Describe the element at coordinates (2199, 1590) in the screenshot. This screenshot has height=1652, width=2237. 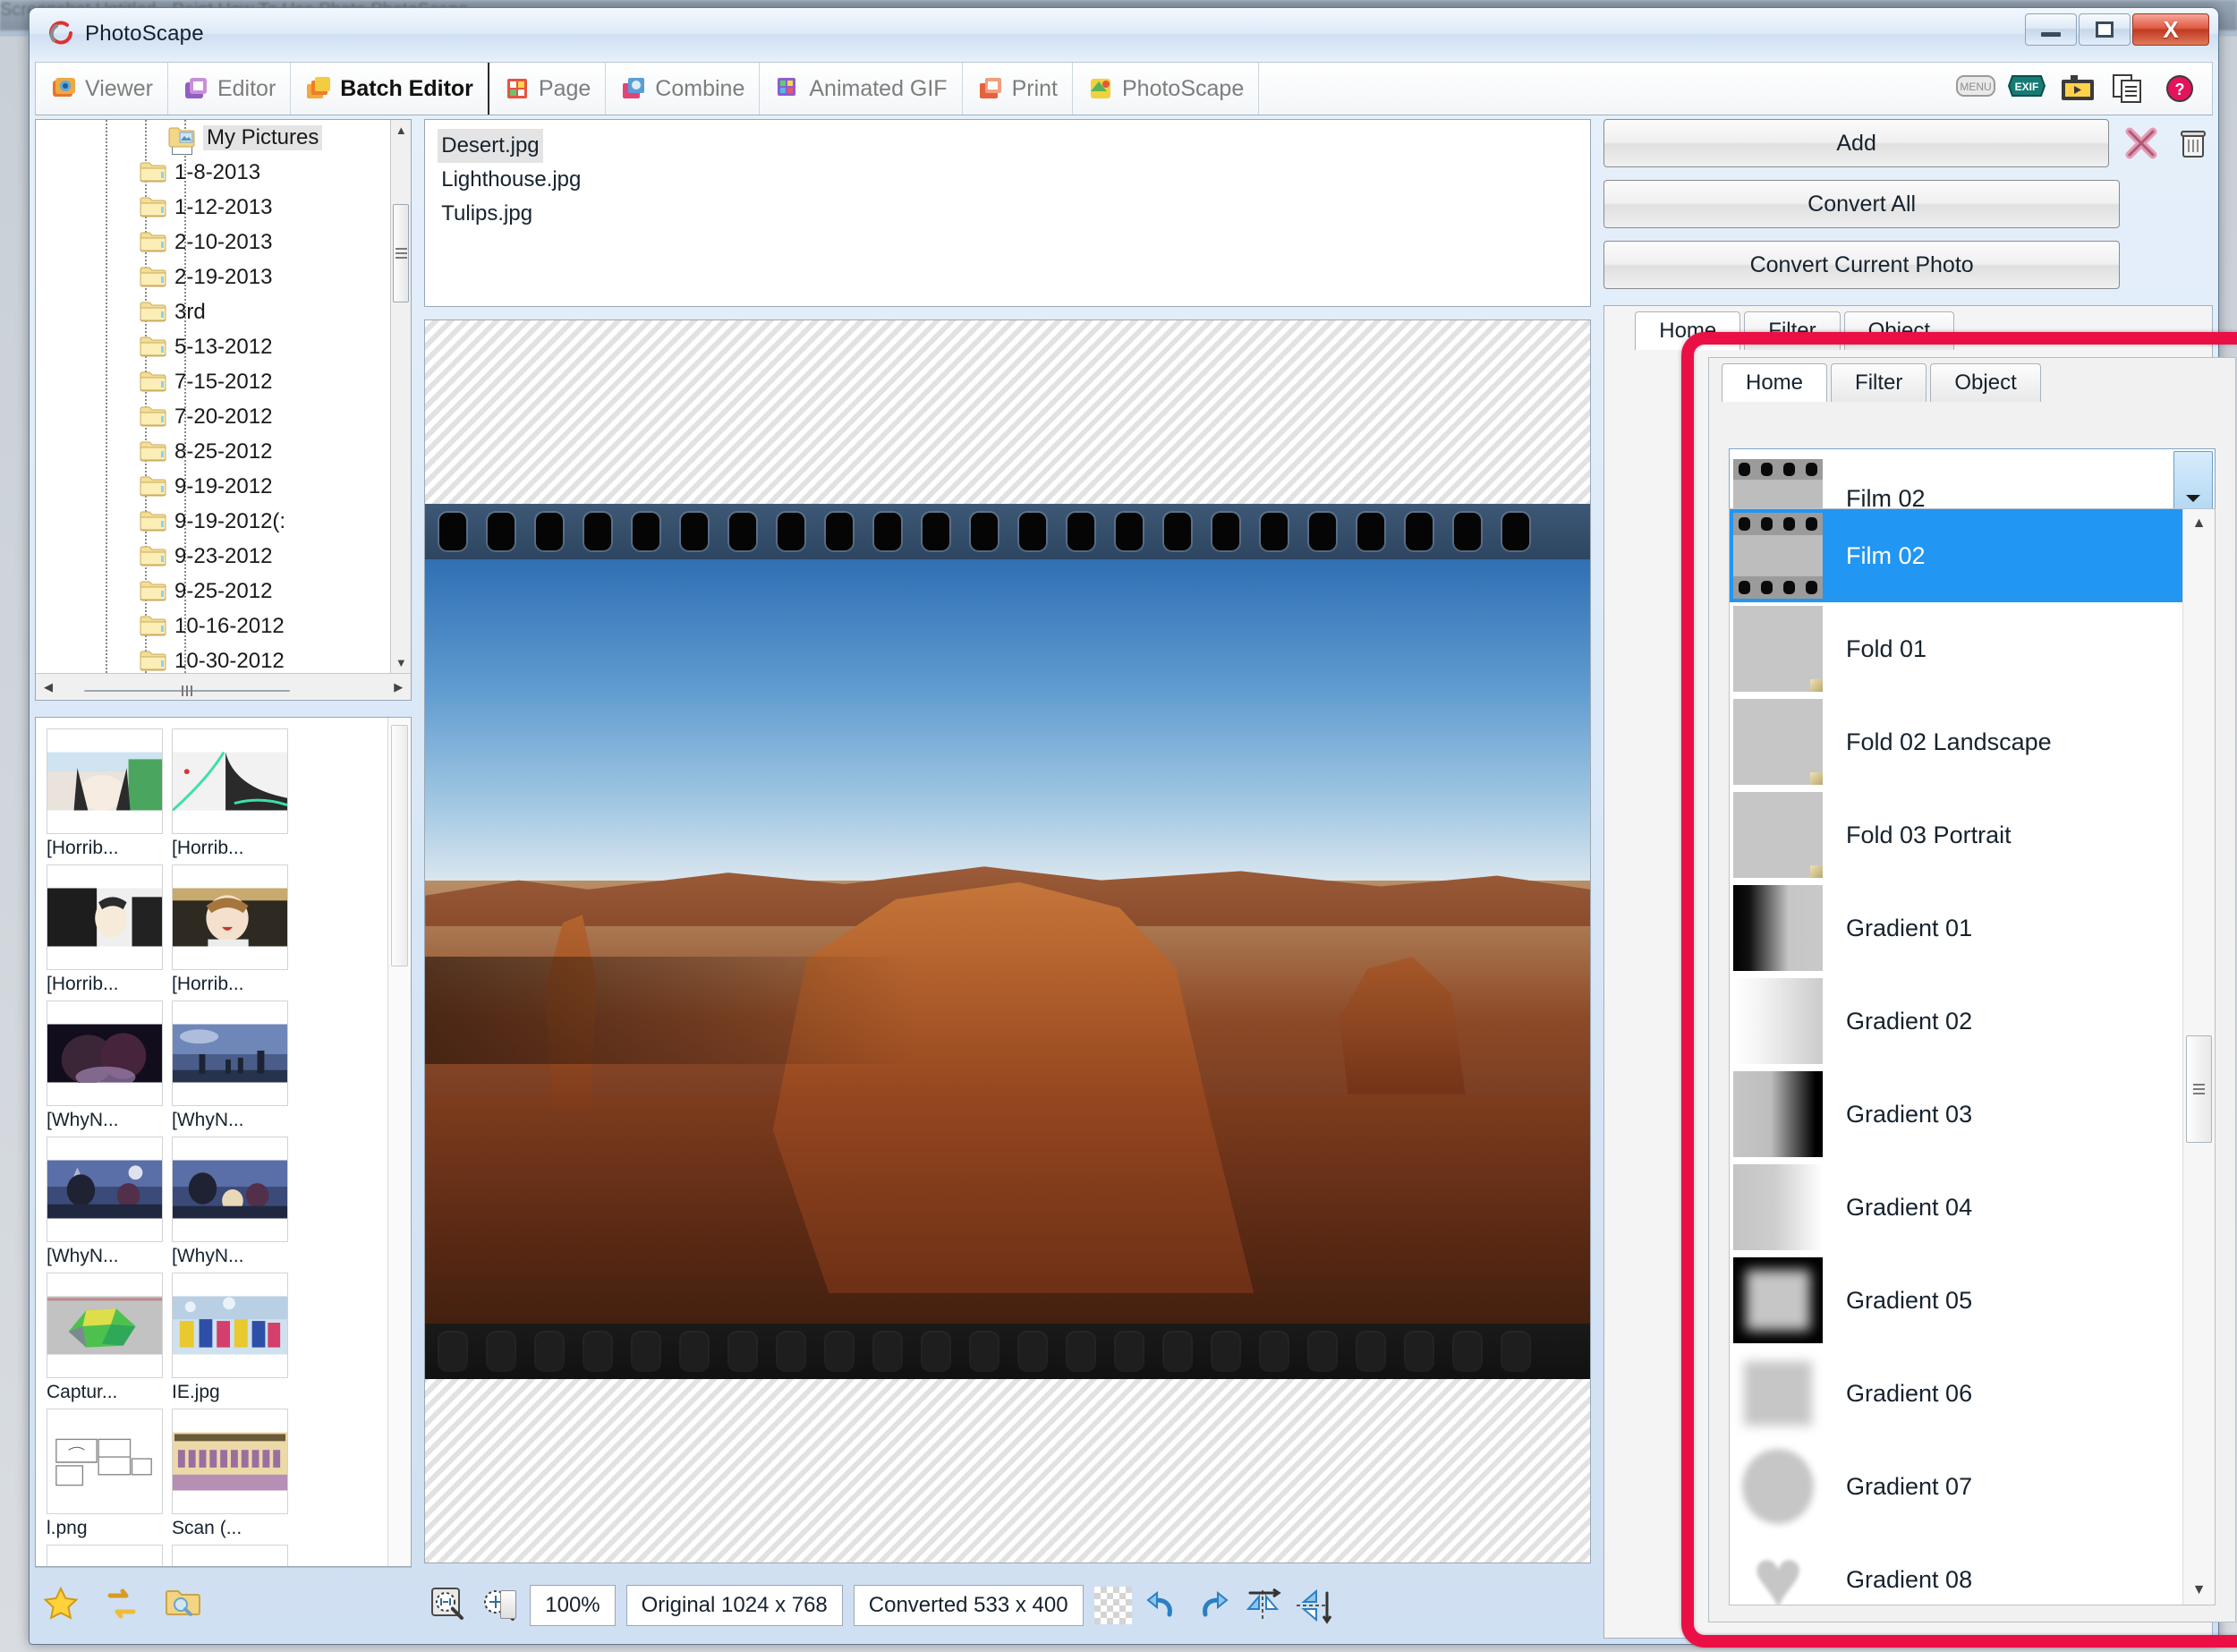
I see `dropdown-scroll-down-icon: ▼` at that location.